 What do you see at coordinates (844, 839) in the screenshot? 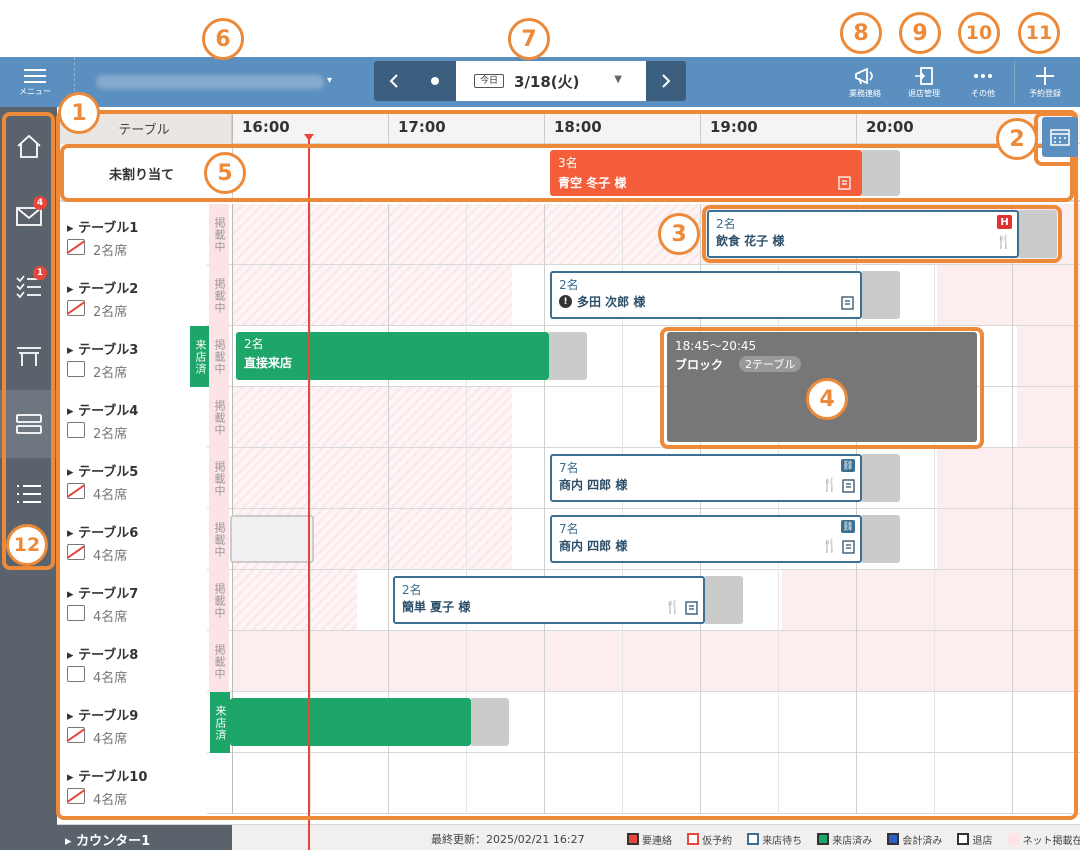
I see `legend-item: 来店済み` at bounding box center [844, 839].